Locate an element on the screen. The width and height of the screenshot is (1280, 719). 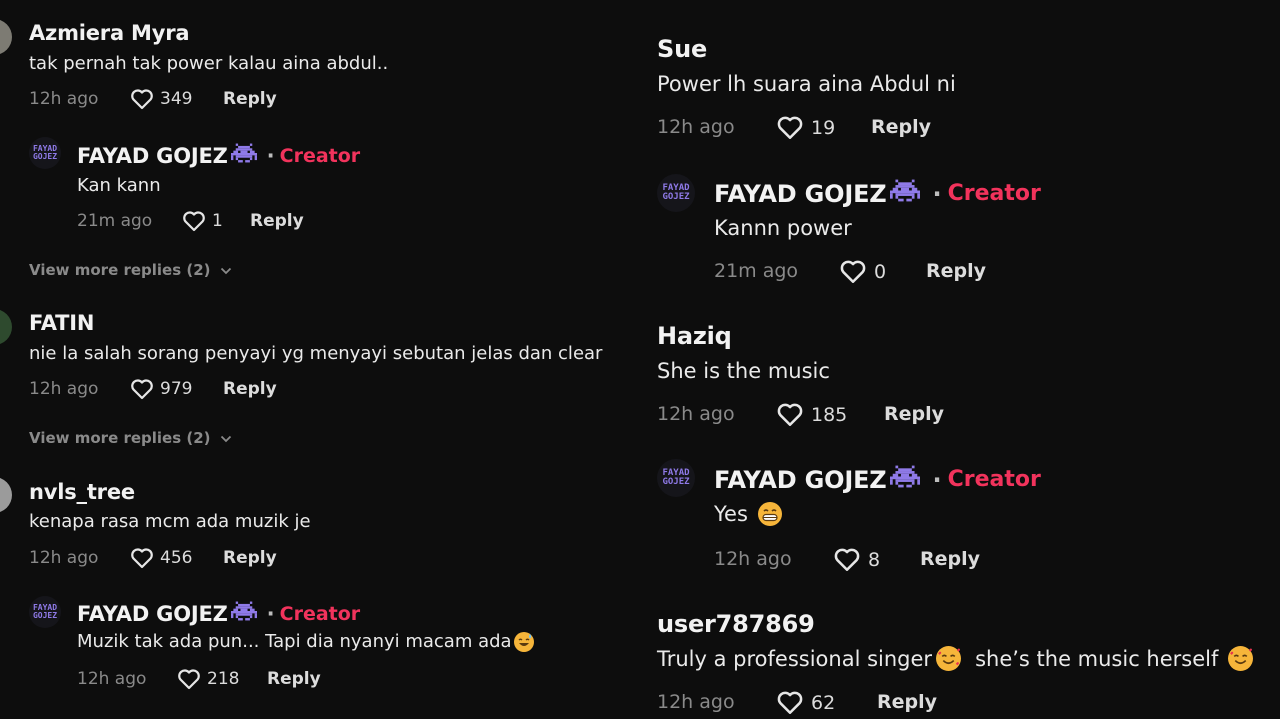
reply-text: Yes is located at coordinates (731, 514).